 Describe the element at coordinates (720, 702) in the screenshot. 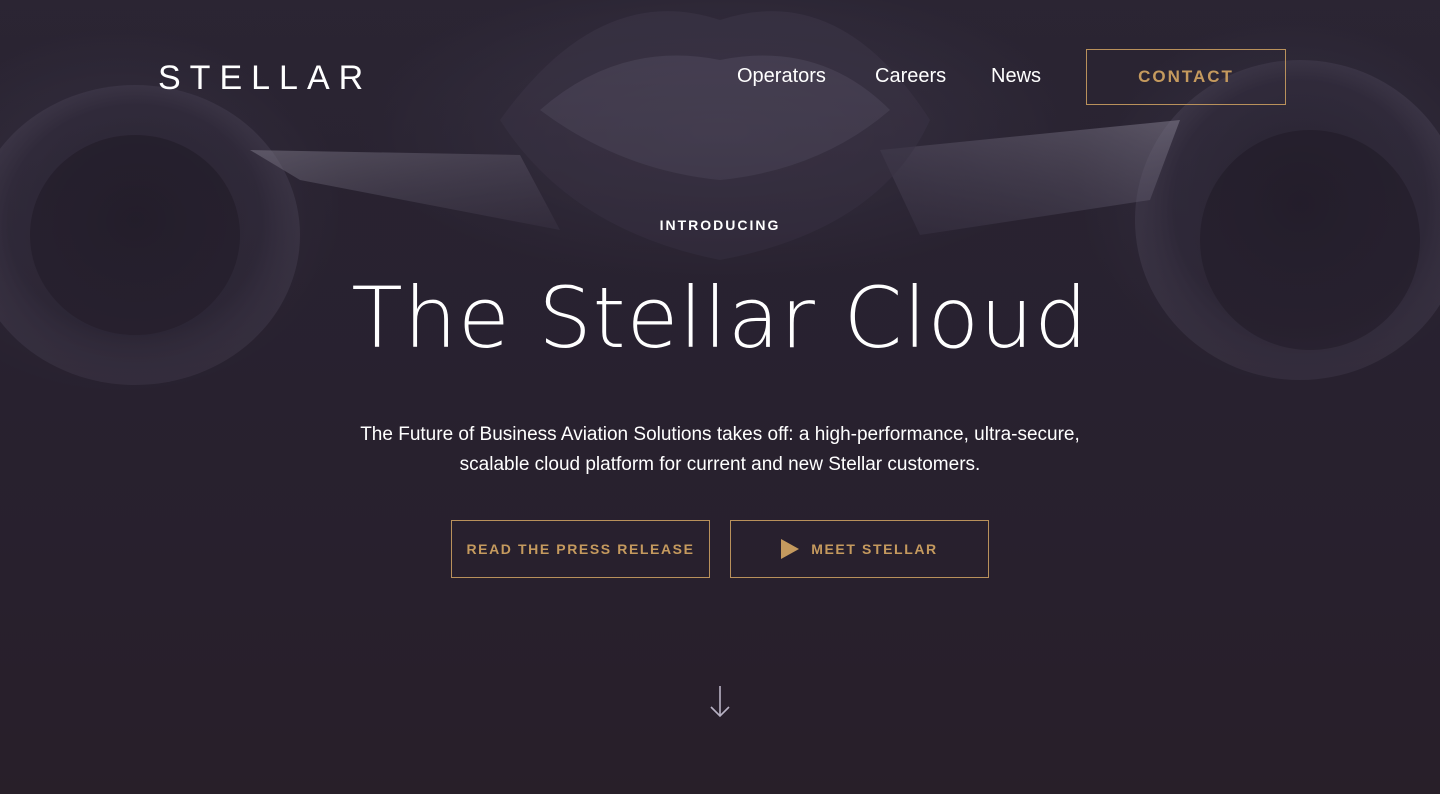

I see `arrow-down-icon` at that location.